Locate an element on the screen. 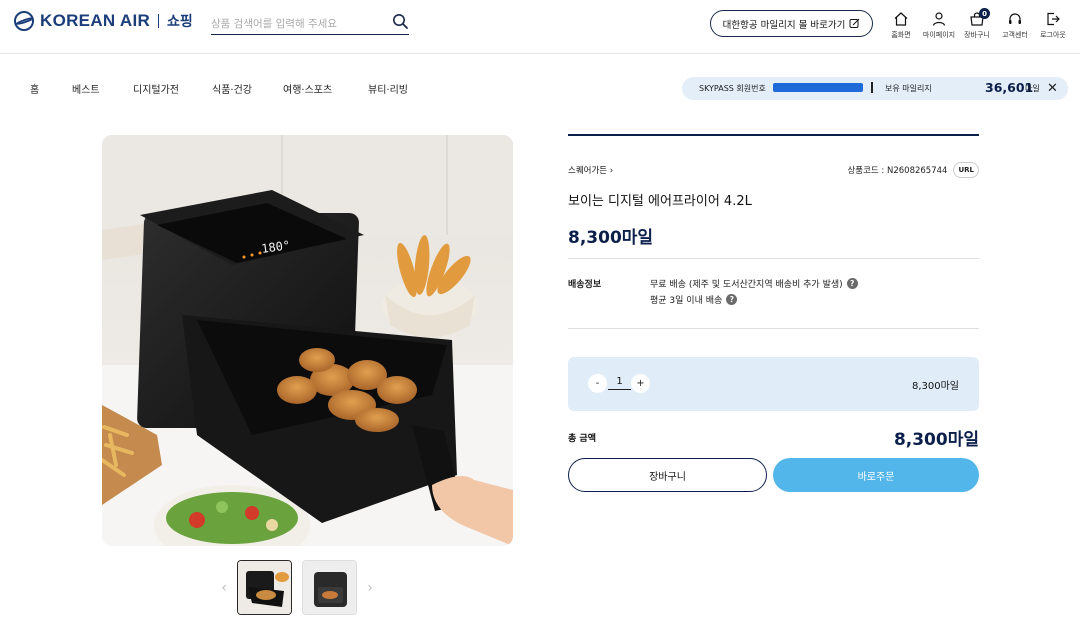  customer-center-label: 고객센터 is located at coordinates (1015, 35).